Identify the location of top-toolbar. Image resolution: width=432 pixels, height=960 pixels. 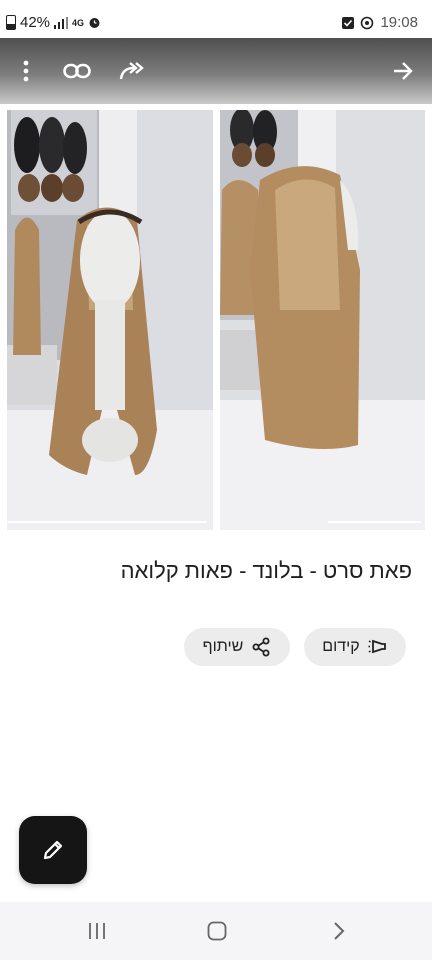
(216, 71).